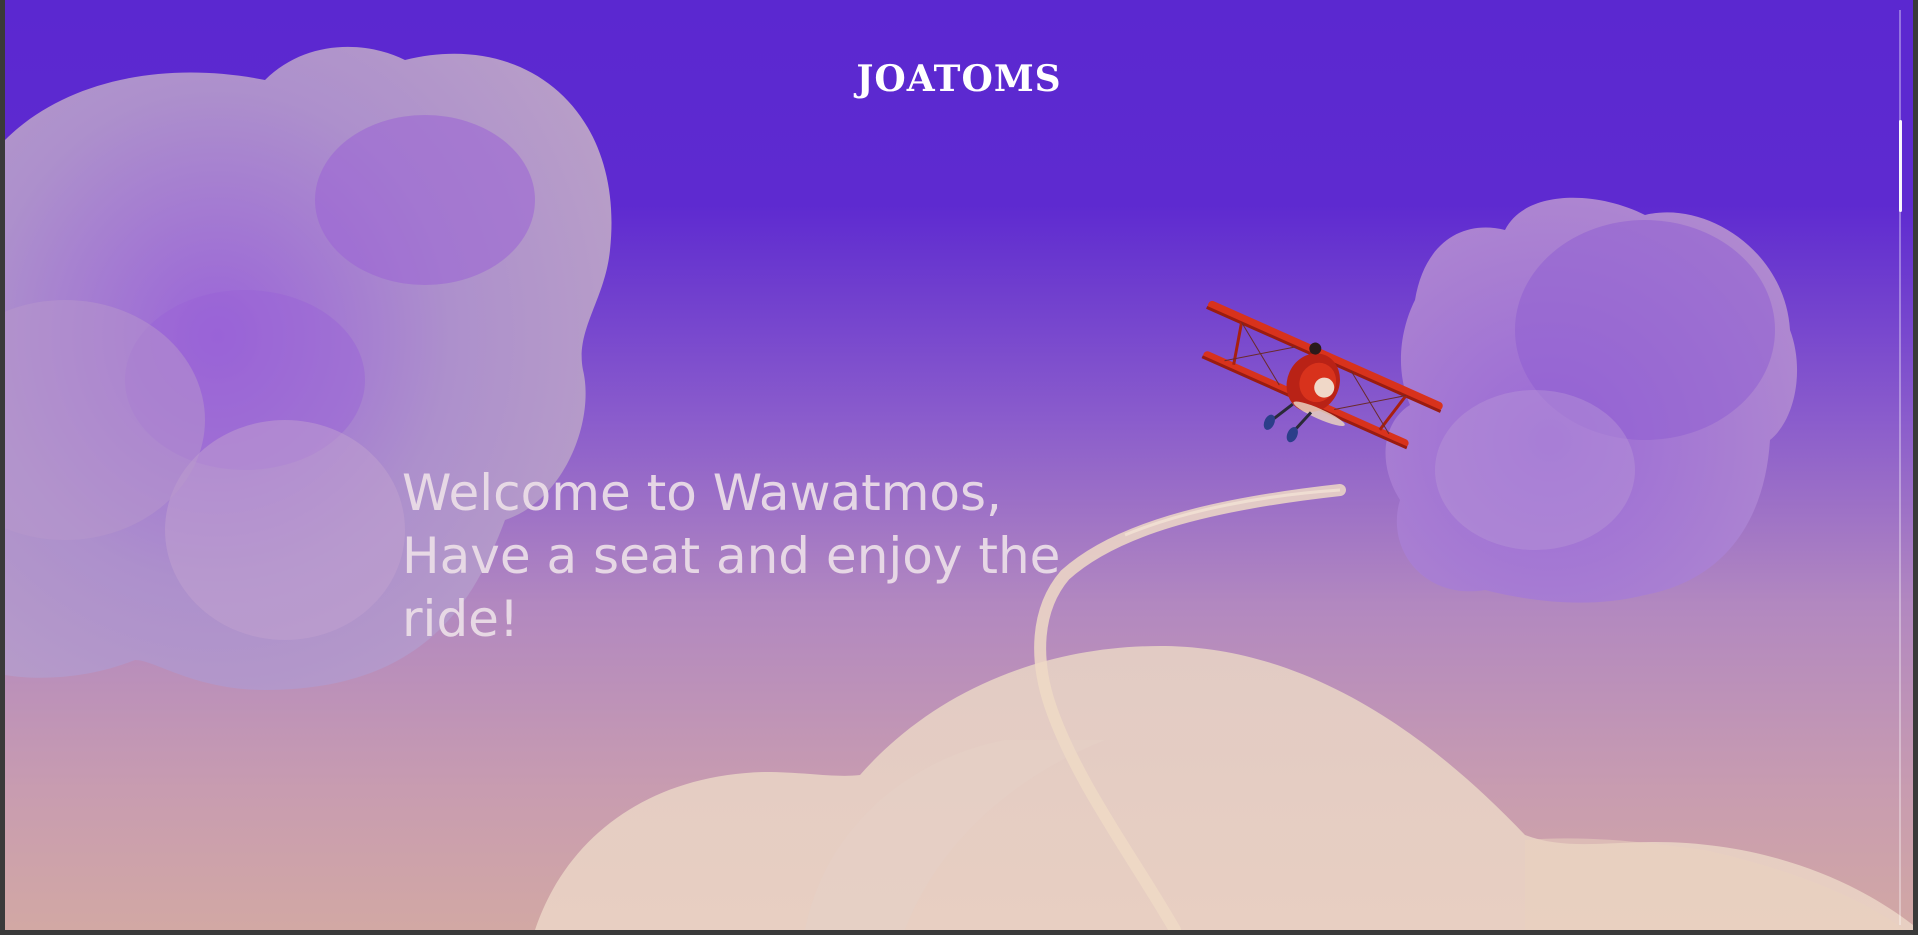 Image resolution: width=1918 pixels, height=935 pixels. Describe the element at coordinates (1900, 166) in the screenshot. I see `scrollbar-thumb` at that location.